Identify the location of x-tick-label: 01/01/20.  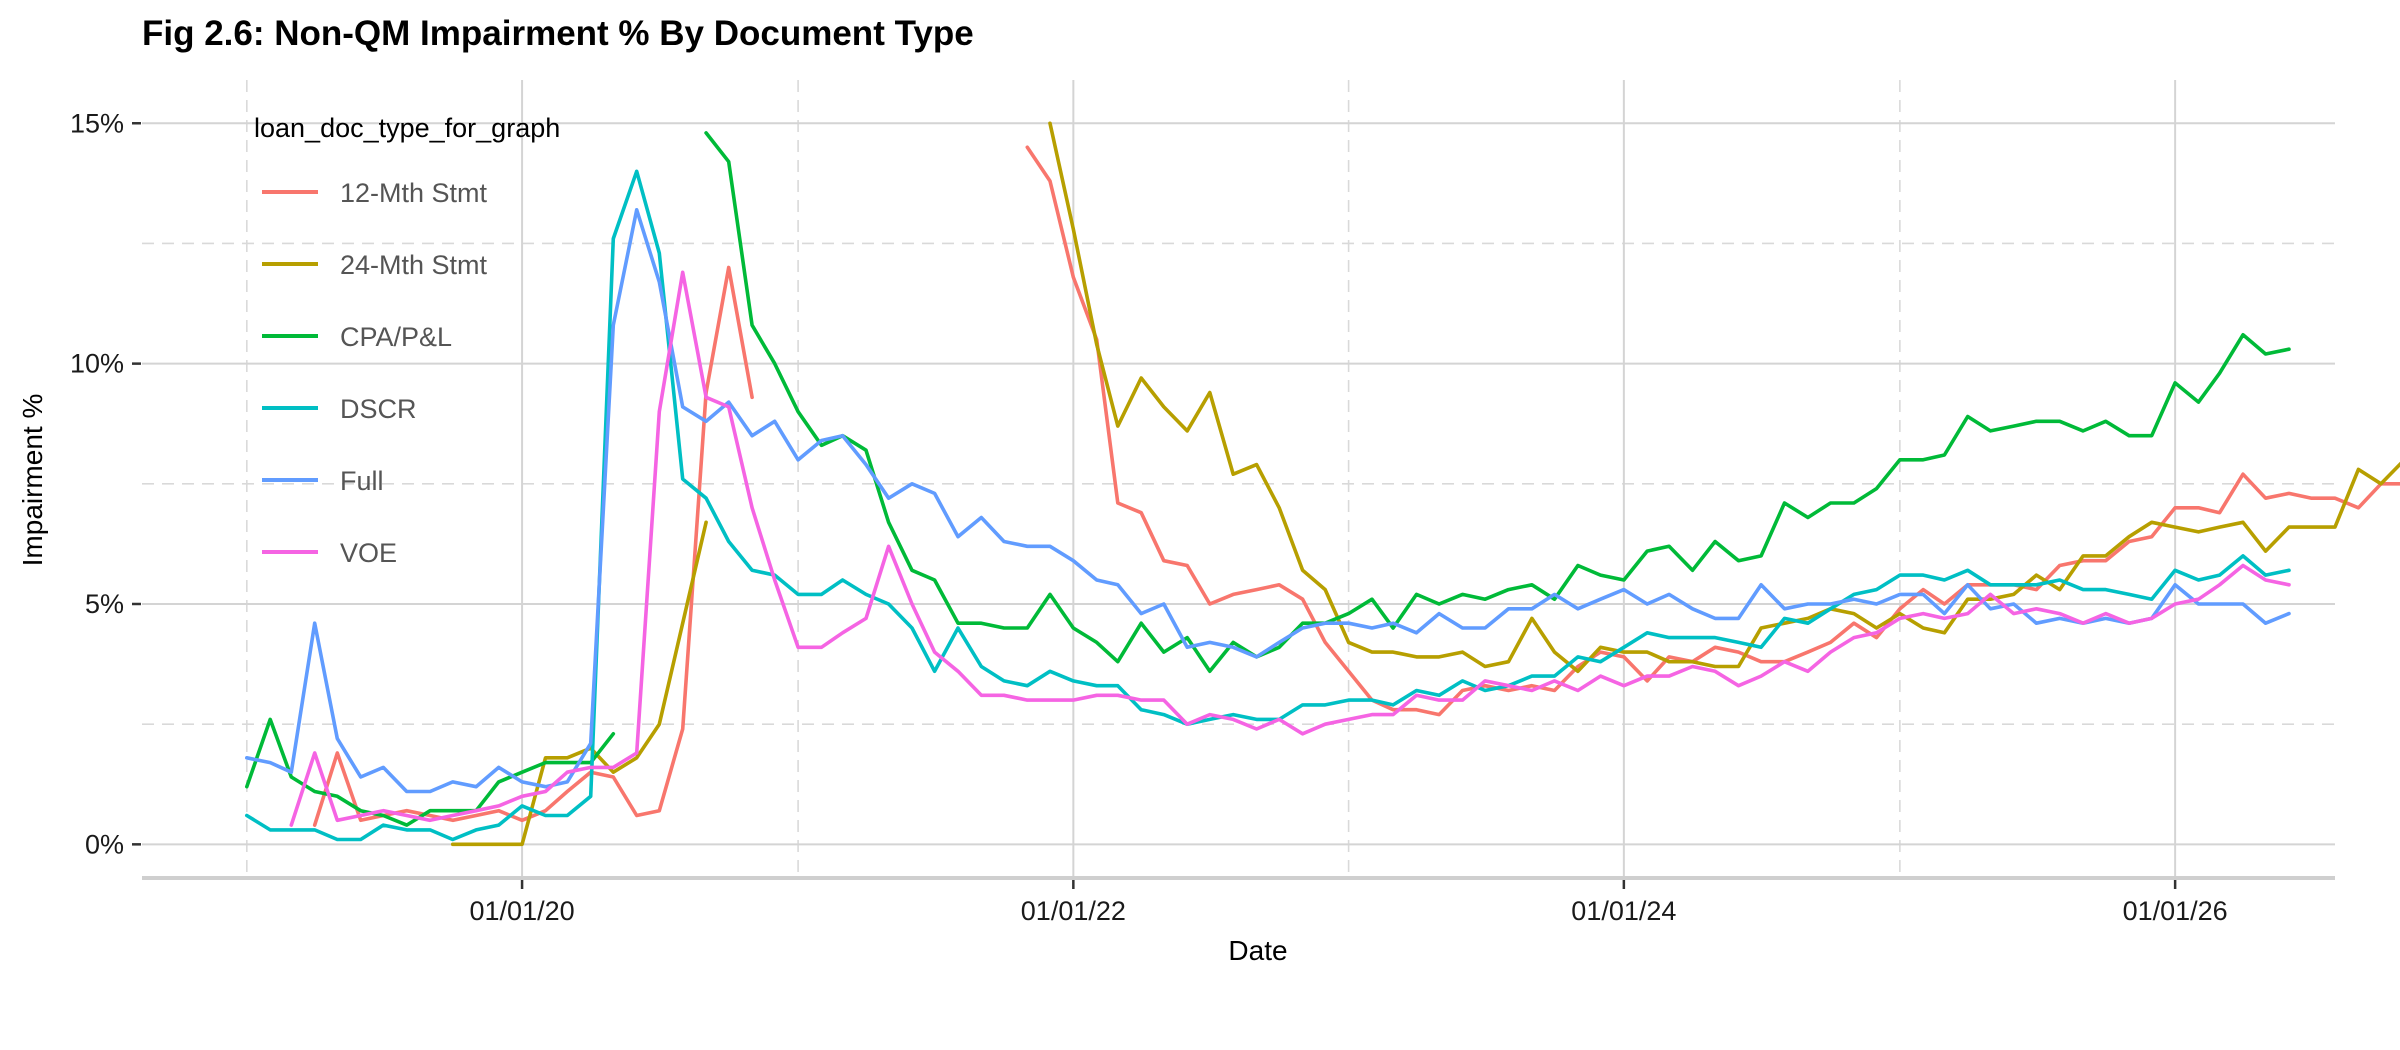
(522, 911).